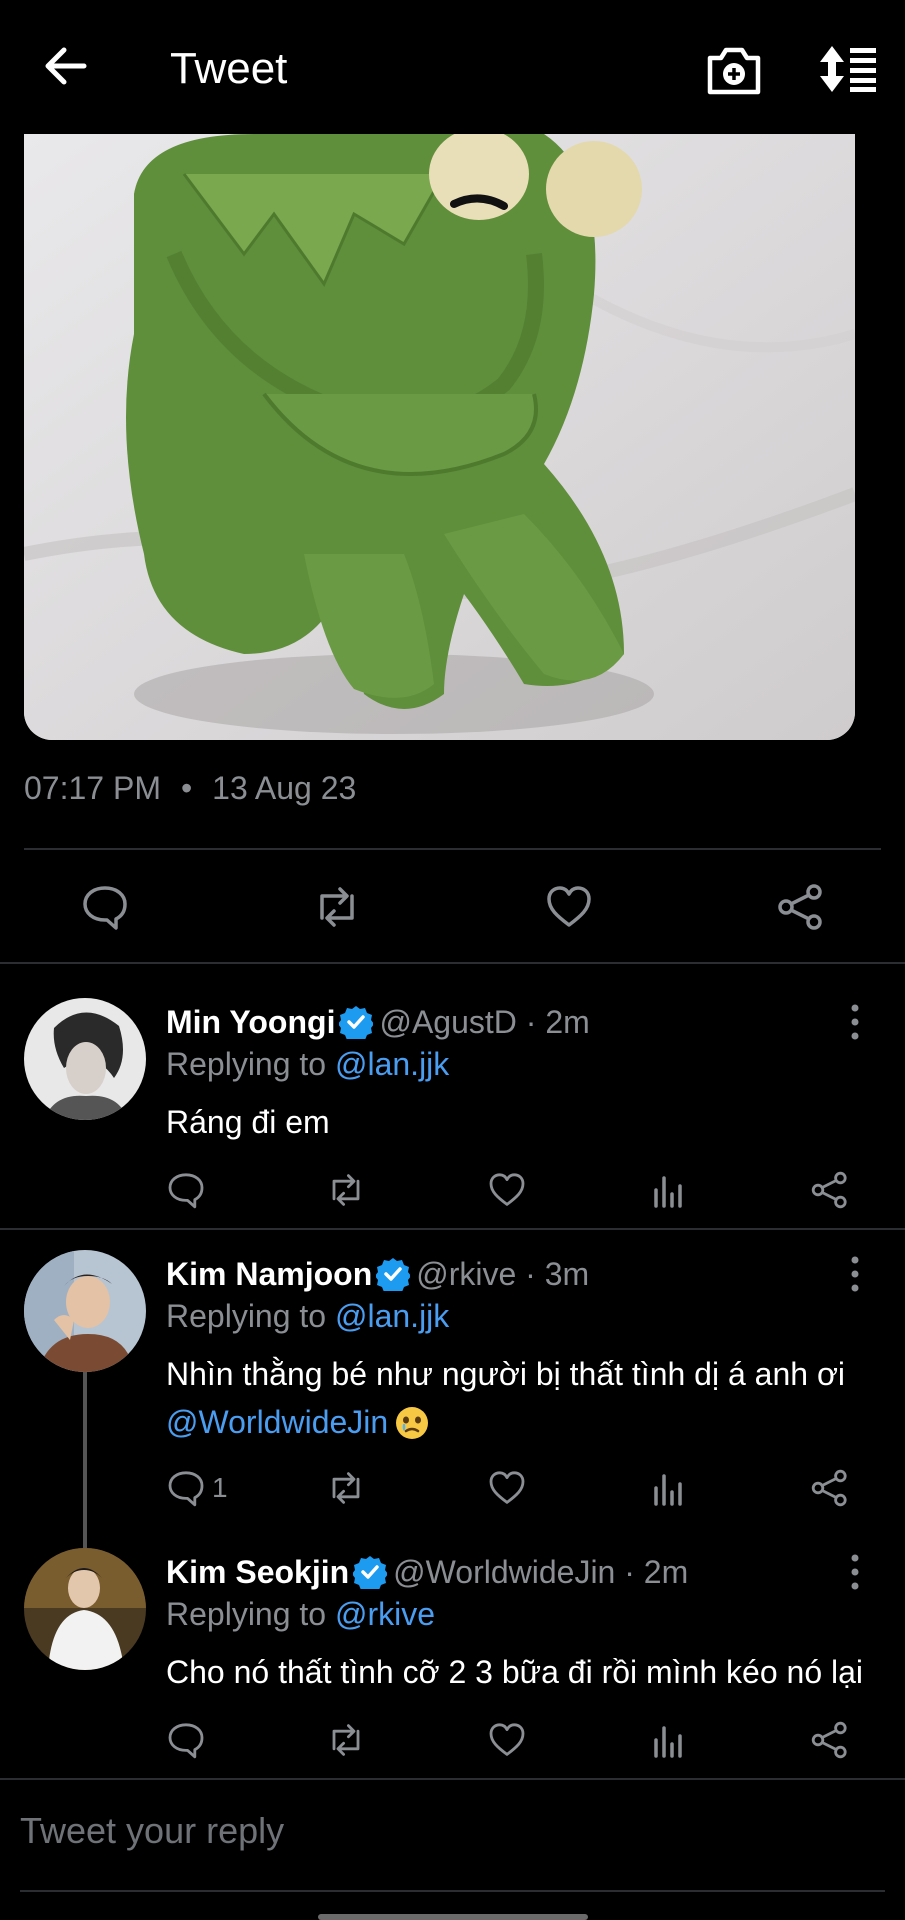 This screenshot has height=1920, width=905. What do you see at coordinates (452, 67) in the screenshot?
I see `top-bar: Tweet` at bounding box center [452, 67].